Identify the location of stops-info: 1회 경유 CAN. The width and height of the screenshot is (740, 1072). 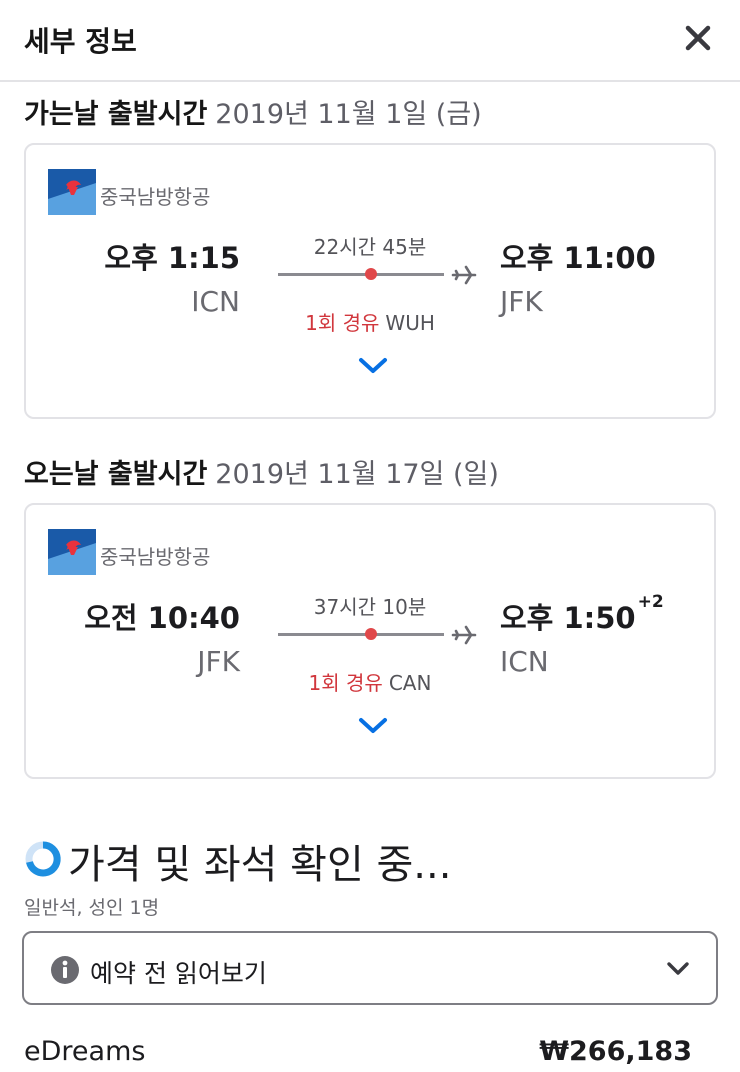
(370, 681).